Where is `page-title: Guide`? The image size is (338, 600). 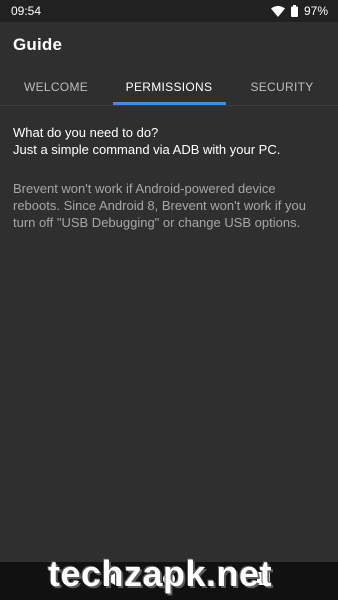 page-title: Guide is located at coordinates (38, 44).